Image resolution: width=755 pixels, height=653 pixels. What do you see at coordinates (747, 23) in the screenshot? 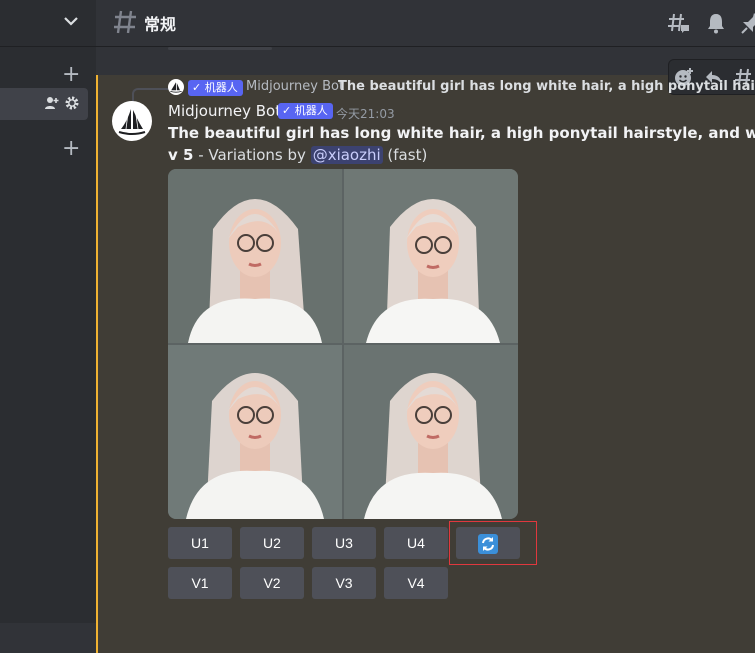
I see `pin-icon` at bounding box center [747, 23].